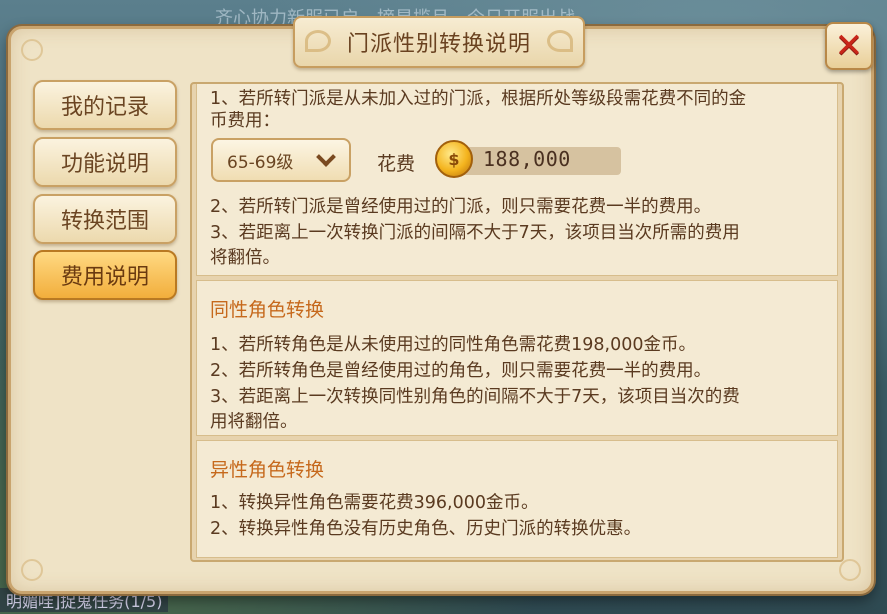 The height and width of the screenshot is (614, 887). What do you see at coordinates (245, 121) in the screenshot?
I see `sect-rule-1b: 币费用：` at bounding box center [245, 121].